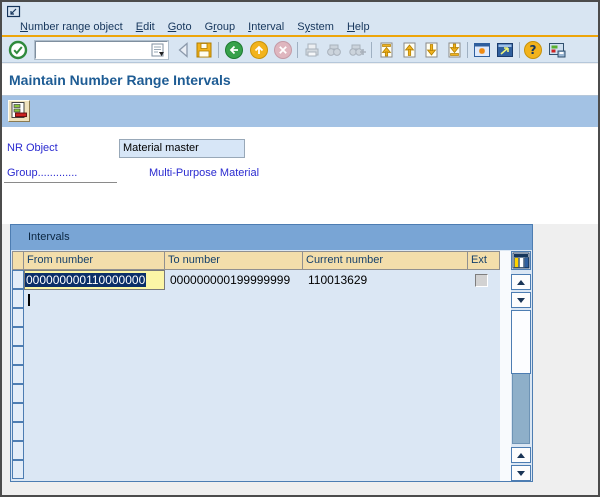 This screenshot has height=497, width=600. Describe the element at coordinates (481, 280) in the screenshot. I see `ext-checkbox` at that location.